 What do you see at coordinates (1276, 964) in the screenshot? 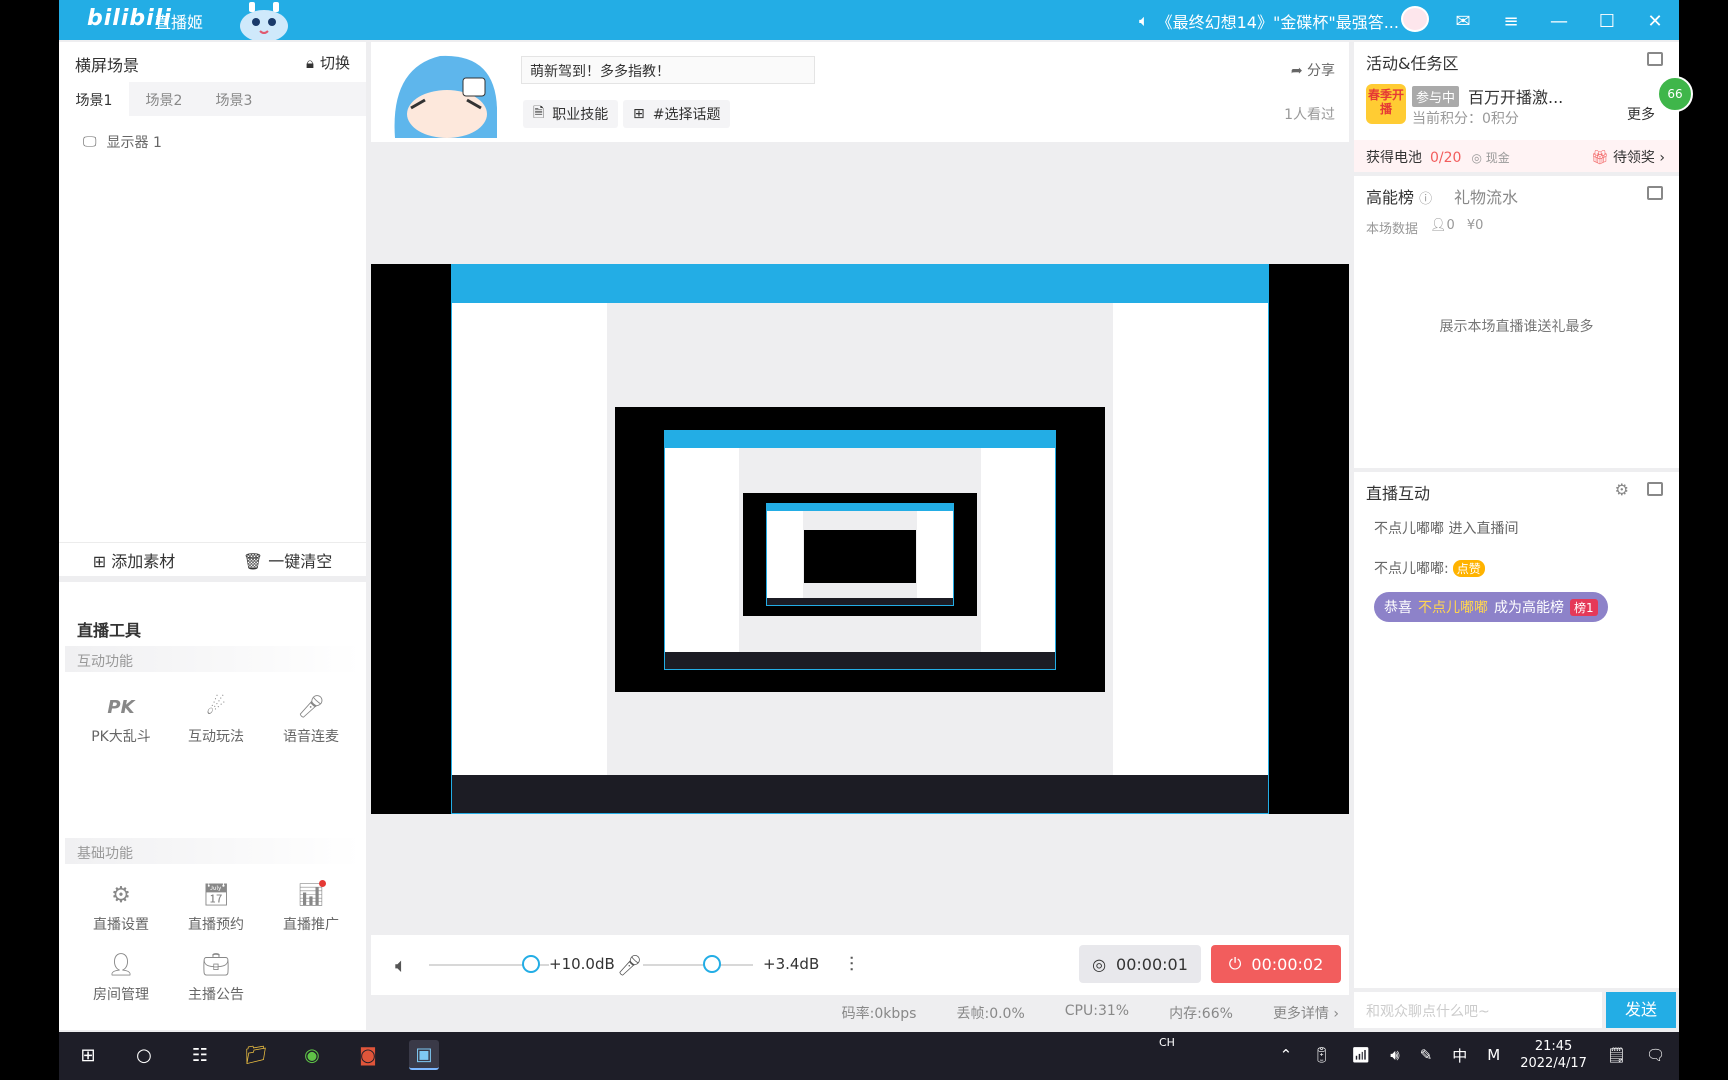
I see `stop-live-button: ⏻ 00:00:02` at bounding box center [1276, 964].